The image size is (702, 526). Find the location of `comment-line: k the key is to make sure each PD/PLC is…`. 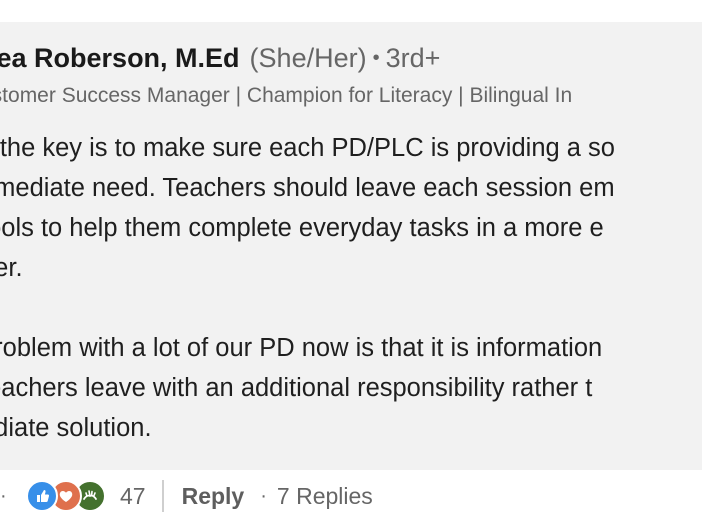

comment-line: k the key is to make sure each PD/PLC is… is located at coordinates (307, 148).